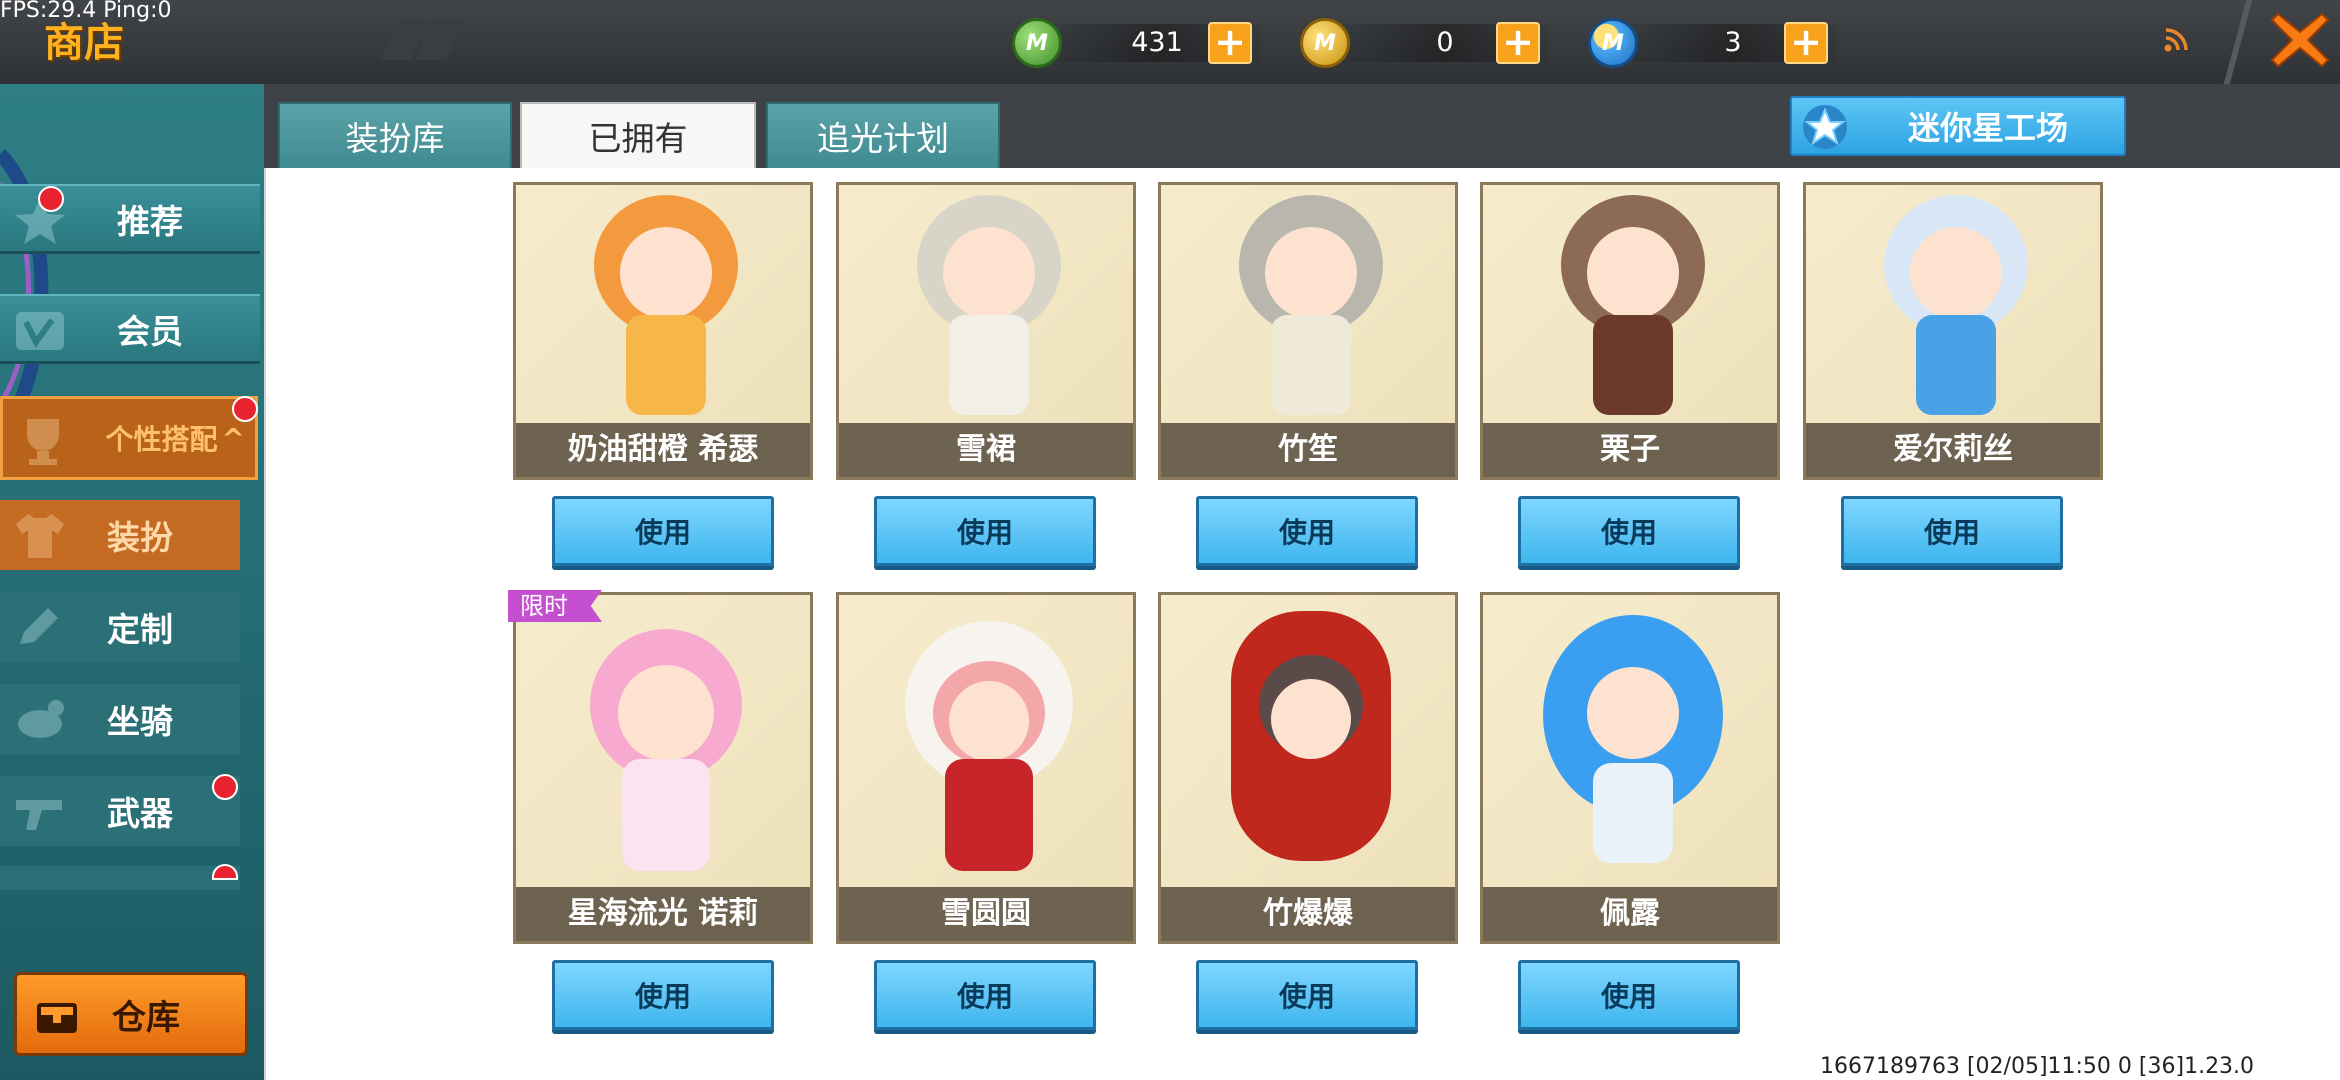  I want to click on blue-coin-icon: M, so click(1613, 43).